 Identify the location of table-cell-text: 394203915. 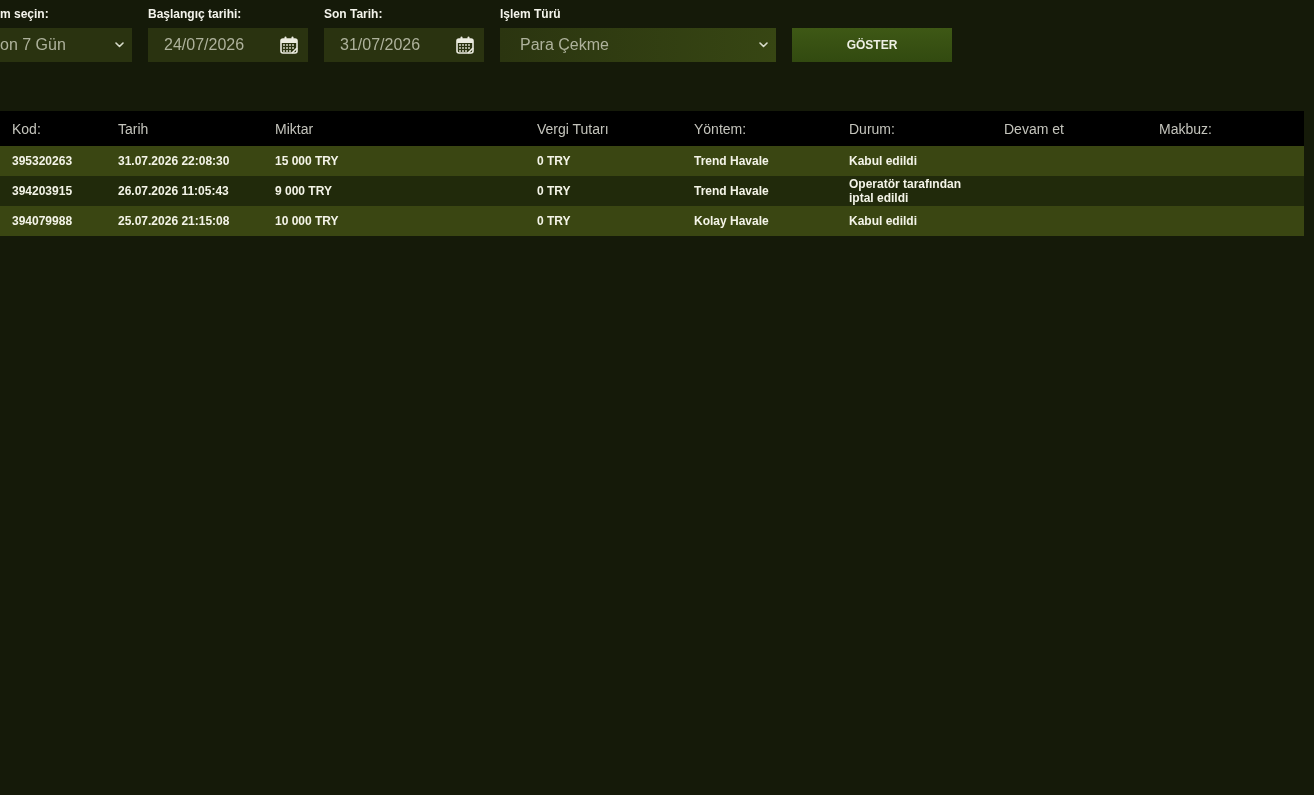
(43, 191).